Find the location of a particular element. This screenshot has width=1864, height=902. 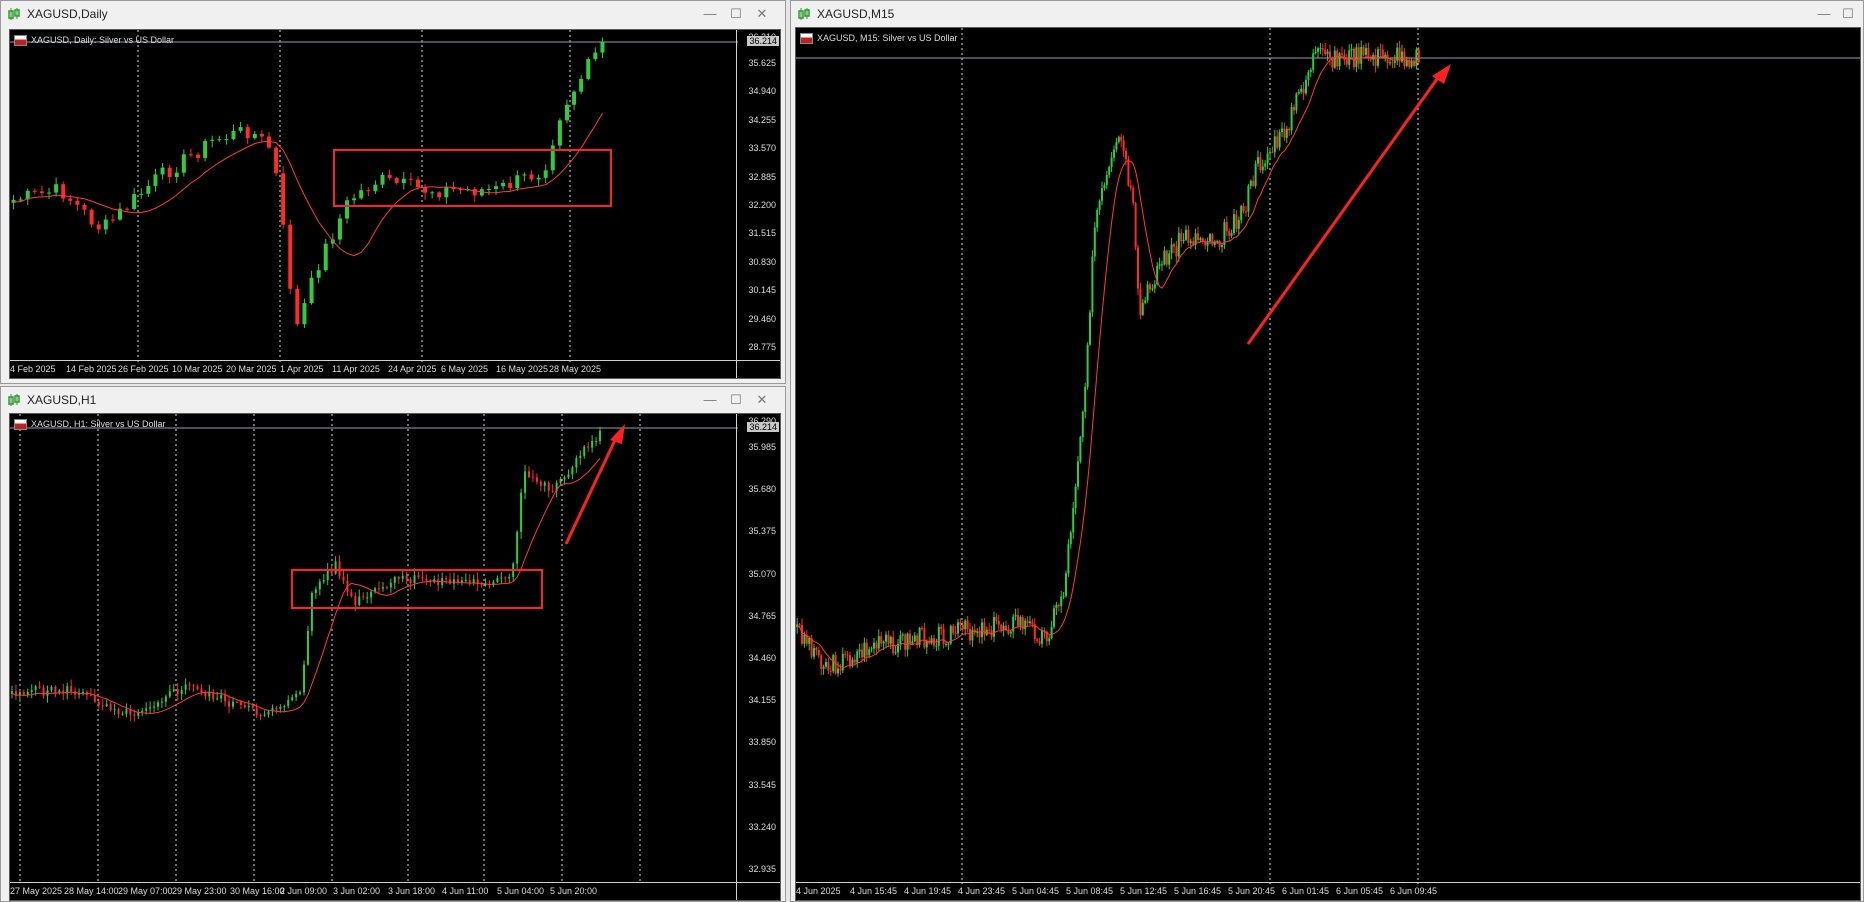

moving-average-line is located at coordinates (306, 585).